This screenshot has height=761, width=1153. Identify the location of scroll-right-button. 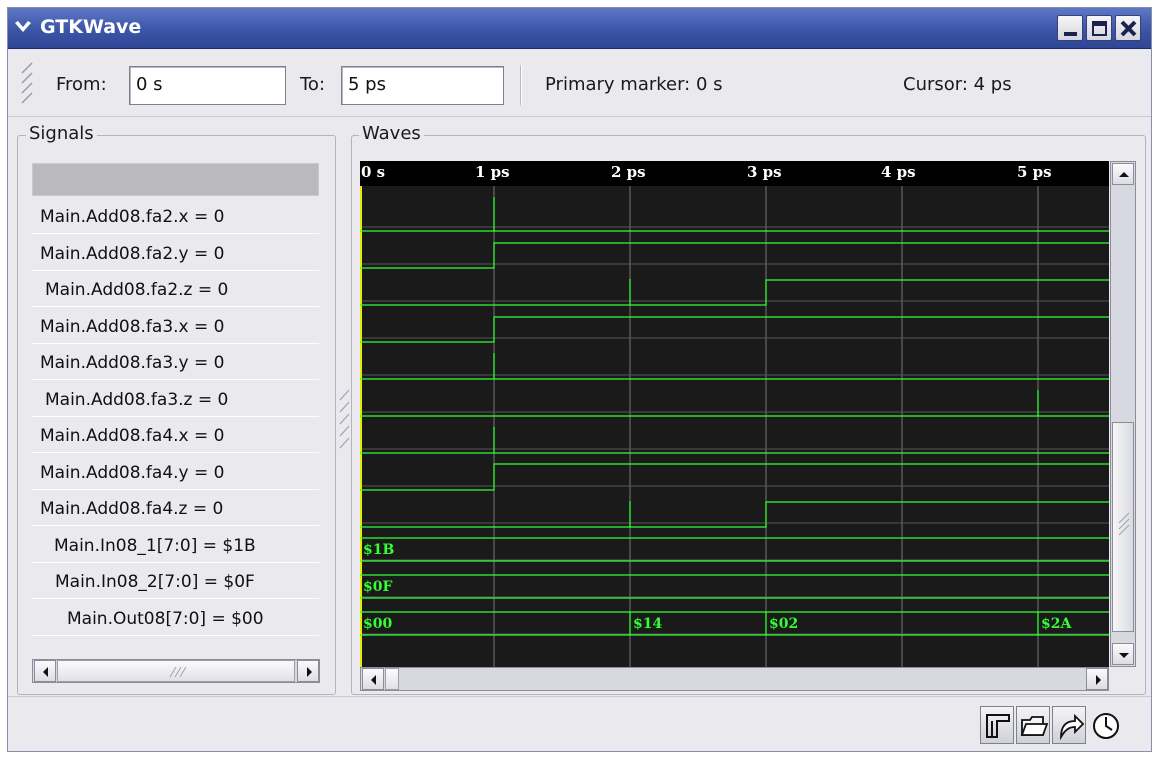
(308, 671).